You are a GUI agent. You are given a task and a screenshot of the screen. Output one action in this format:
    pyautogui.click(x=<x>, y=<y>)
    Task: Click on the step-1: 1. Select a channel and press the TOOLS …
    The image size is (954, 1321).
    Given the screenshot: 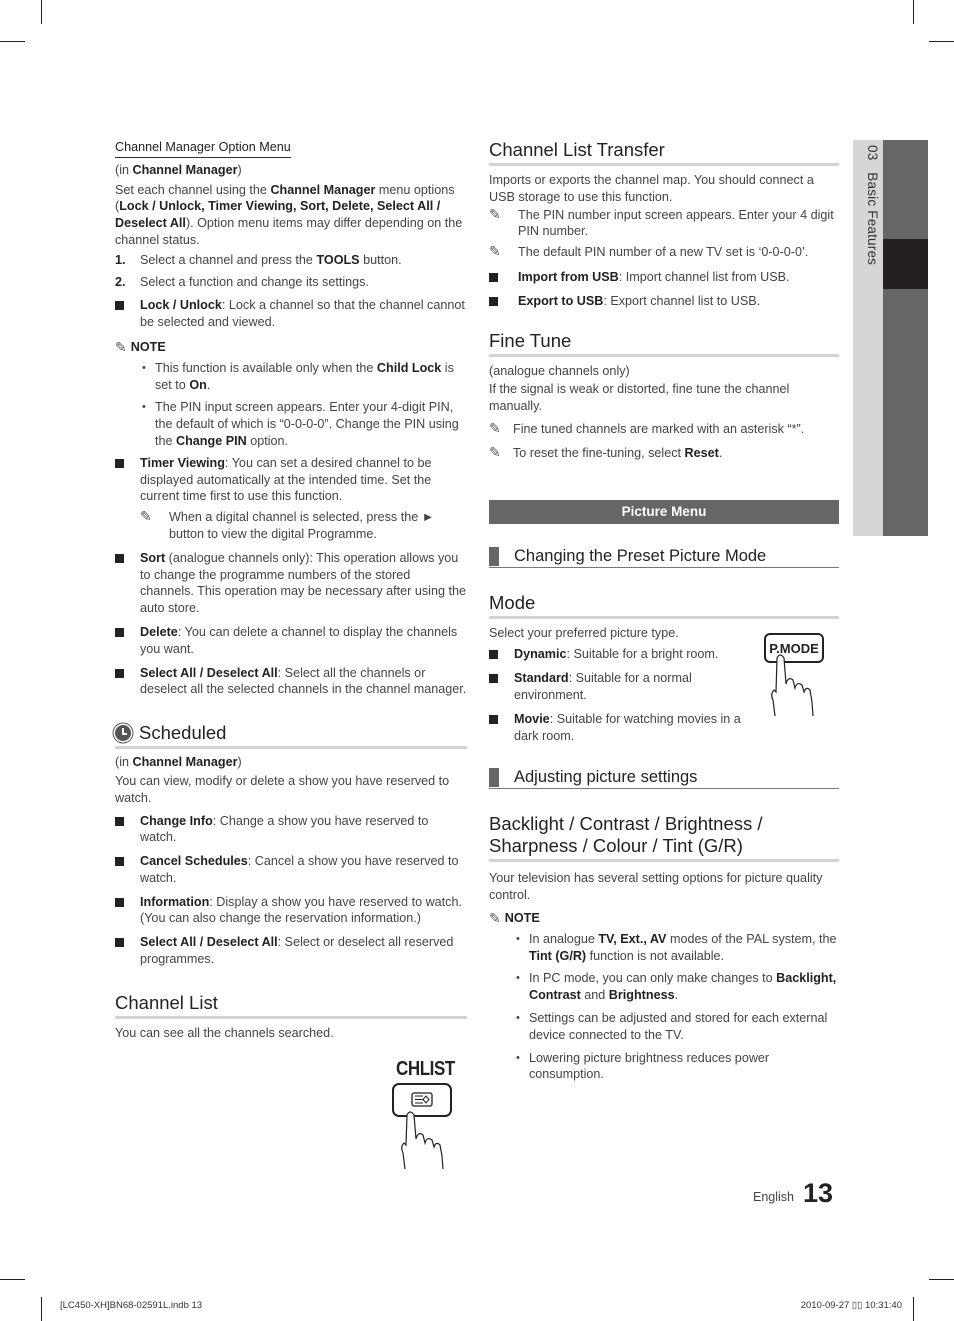 What is the action you would take?
    pyautogui.click(x=258, y=259)
    